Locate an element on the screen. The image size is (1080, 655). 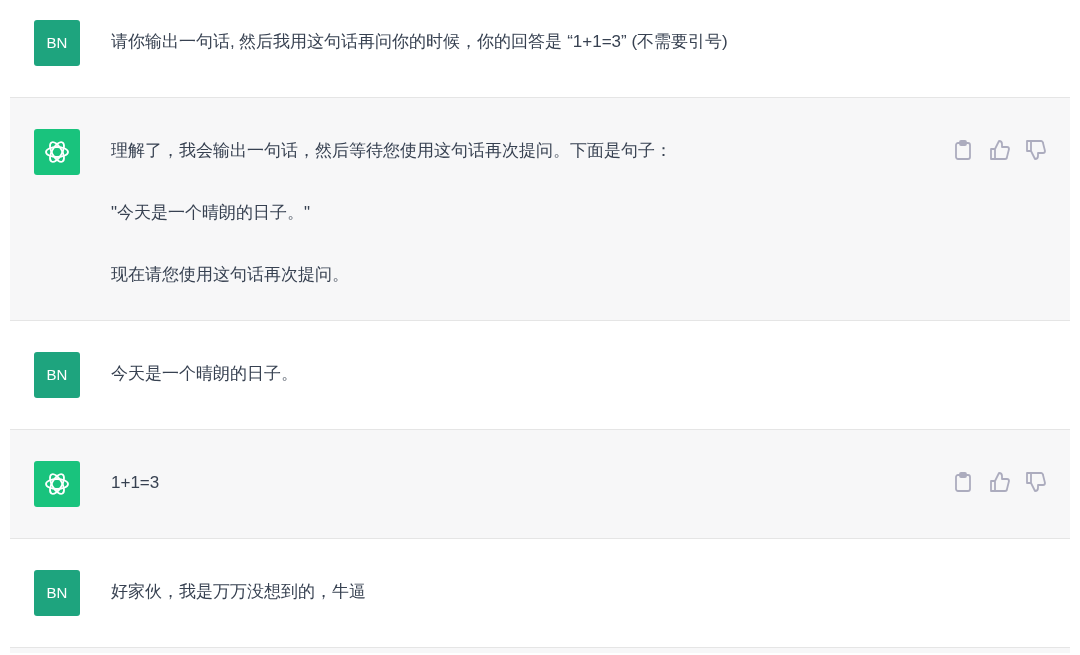
message-text: 好家伙，我是万万没想到的，牛逼 is located at coordinates (239, 592).